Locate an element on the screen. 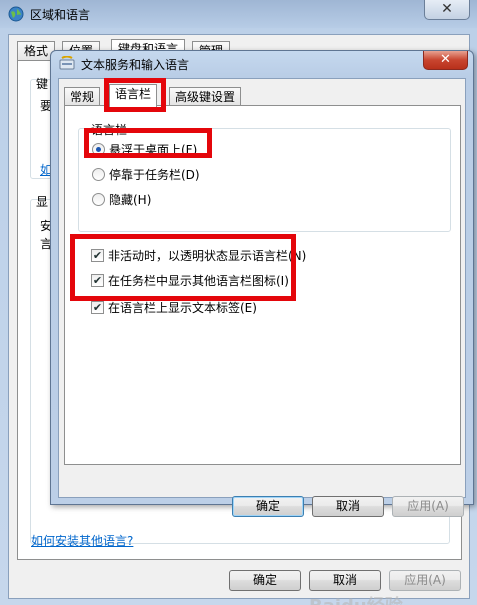  keyboard-group-label: 键 is located at coordinates (42, 84).